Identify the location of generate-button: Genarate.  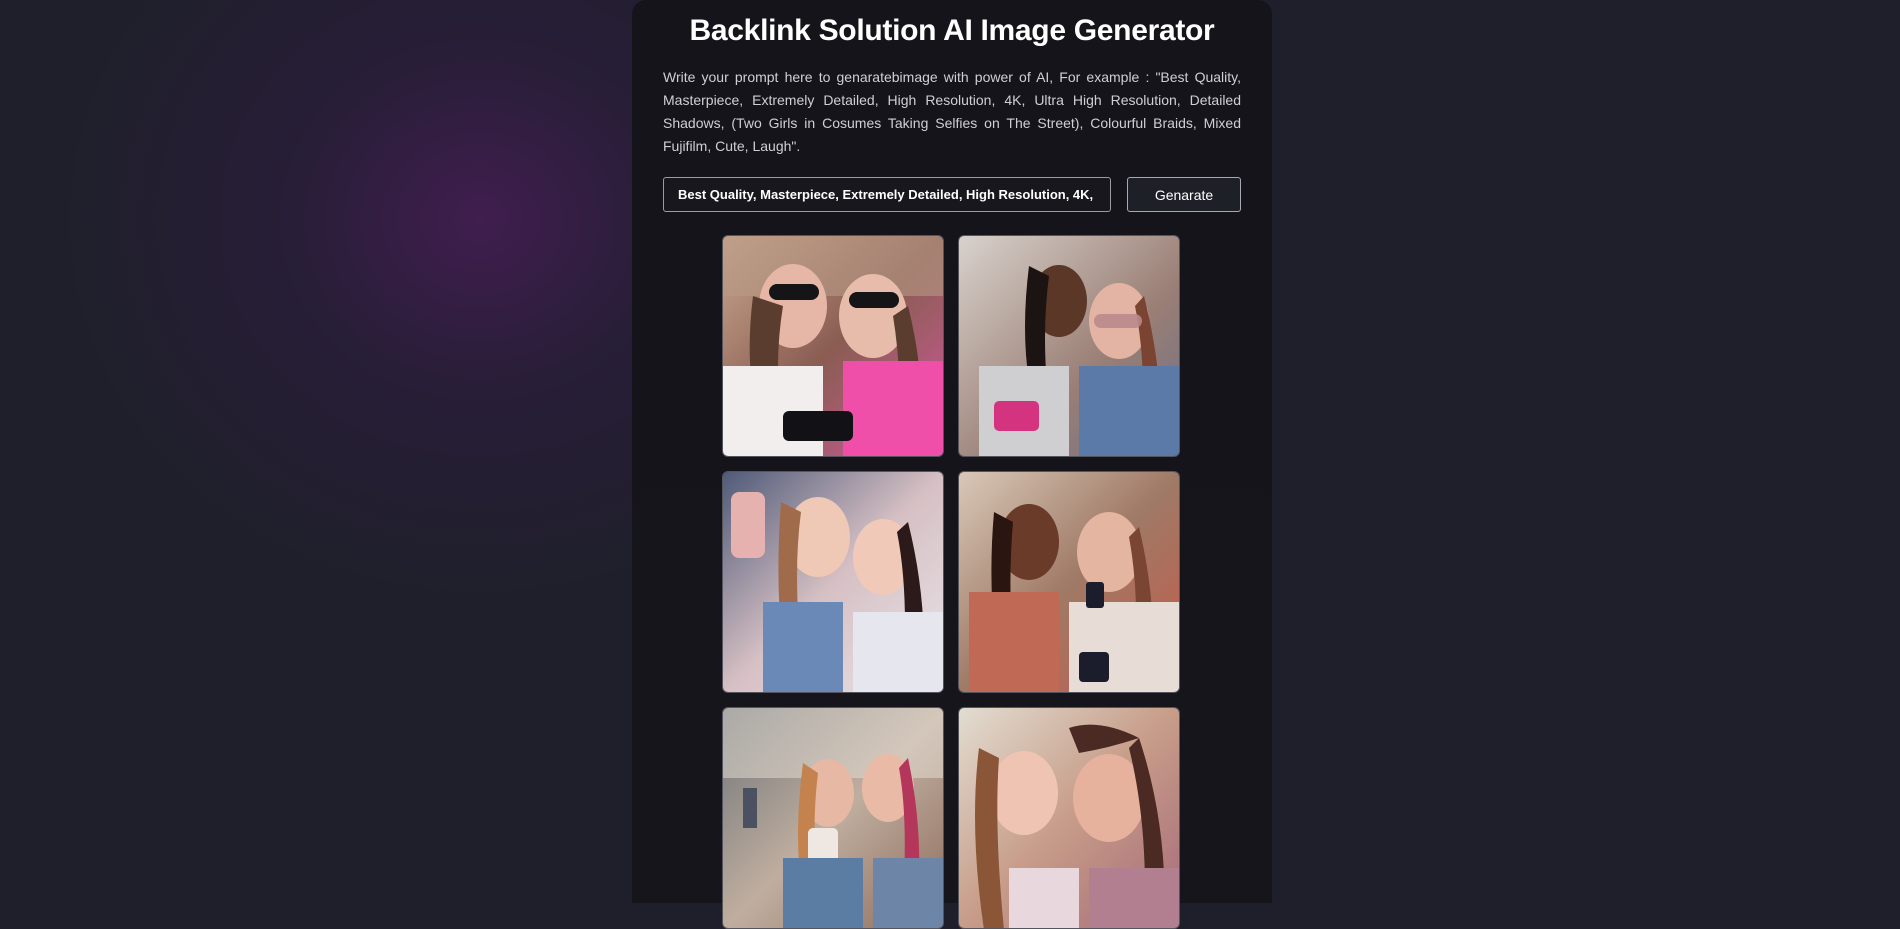
(1184, 194).